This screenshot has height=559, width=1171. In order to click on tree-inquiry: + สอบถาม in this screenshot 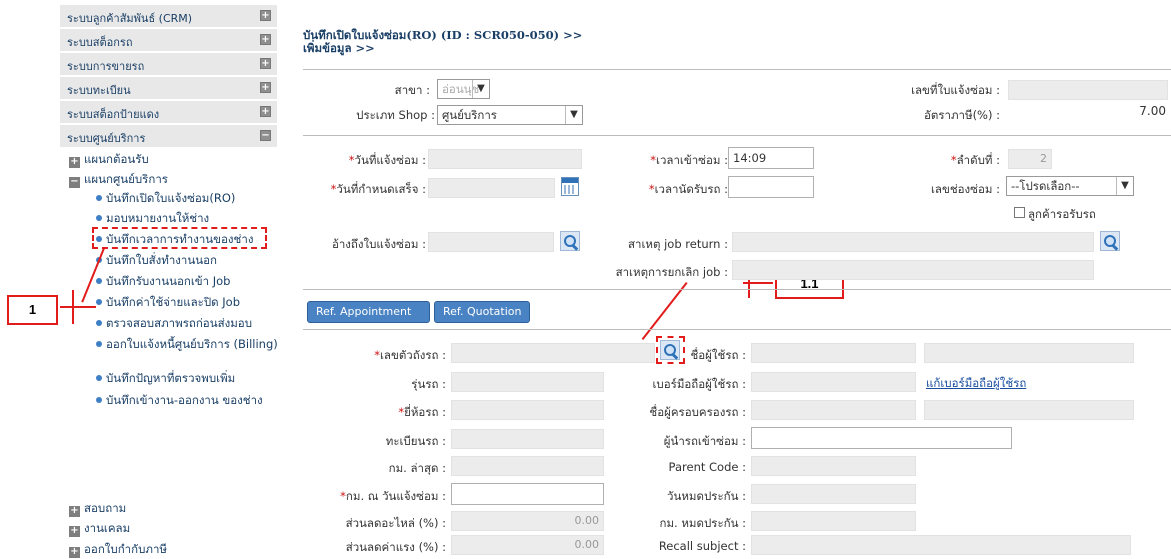, I will do `click(97, 509)`.